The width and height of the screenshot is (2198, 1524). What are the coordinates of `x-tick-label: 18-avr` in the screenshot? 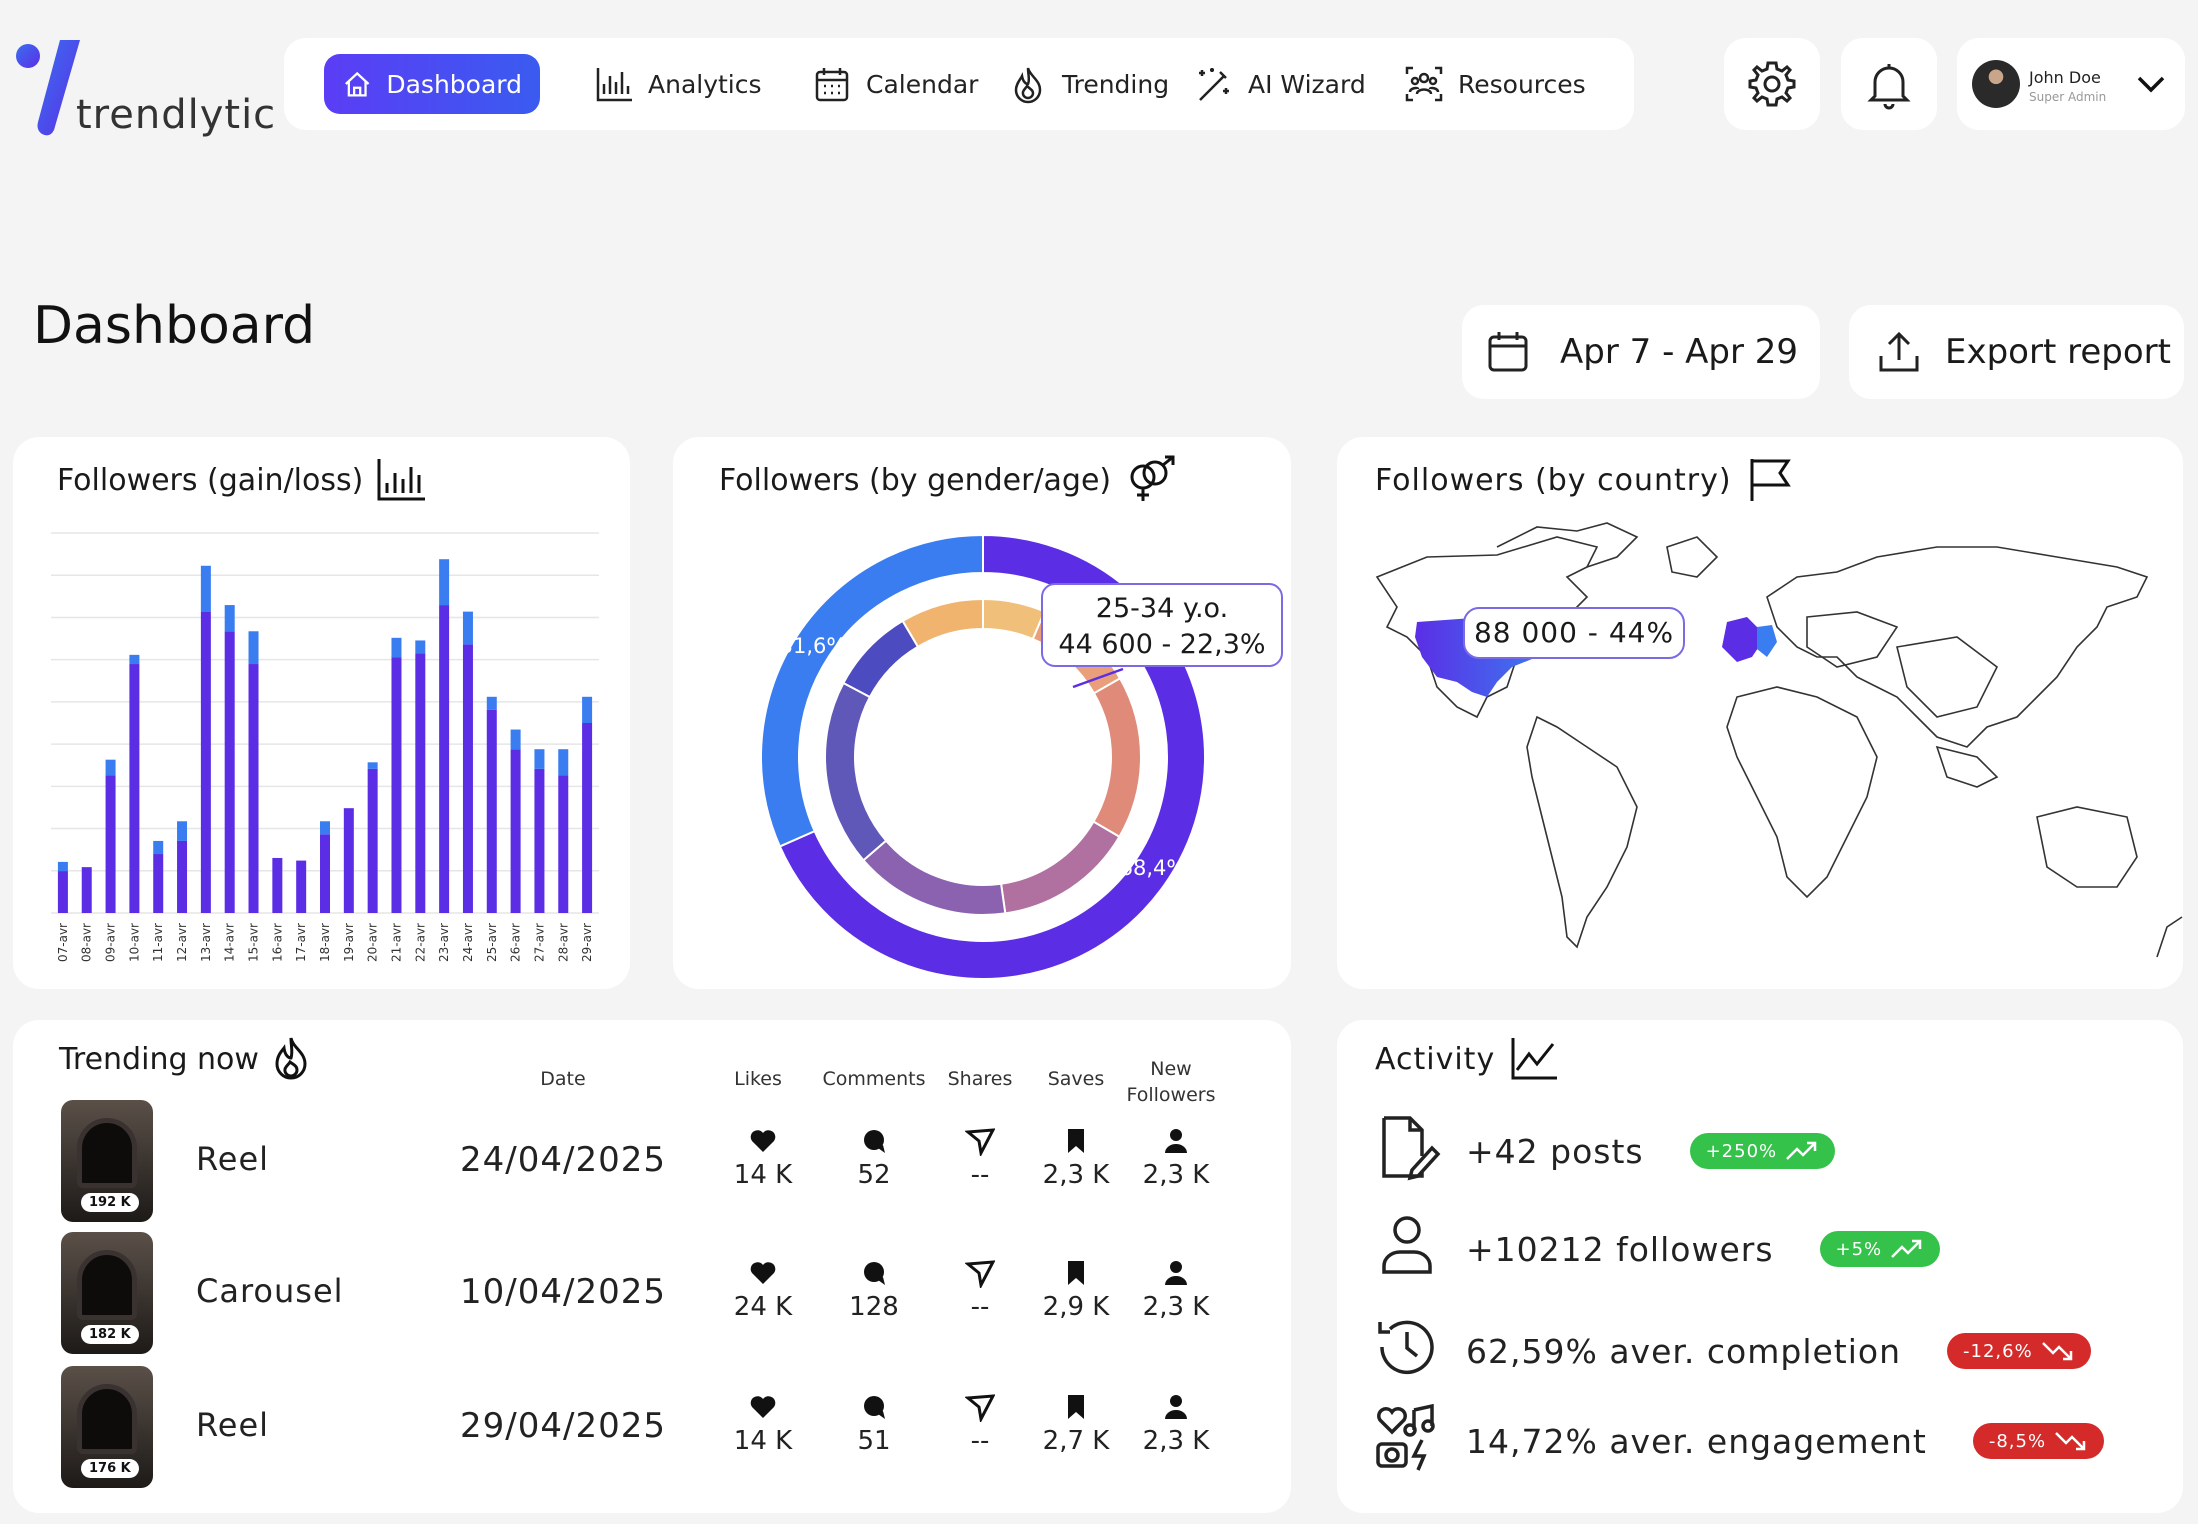 It's located at (325, 942).